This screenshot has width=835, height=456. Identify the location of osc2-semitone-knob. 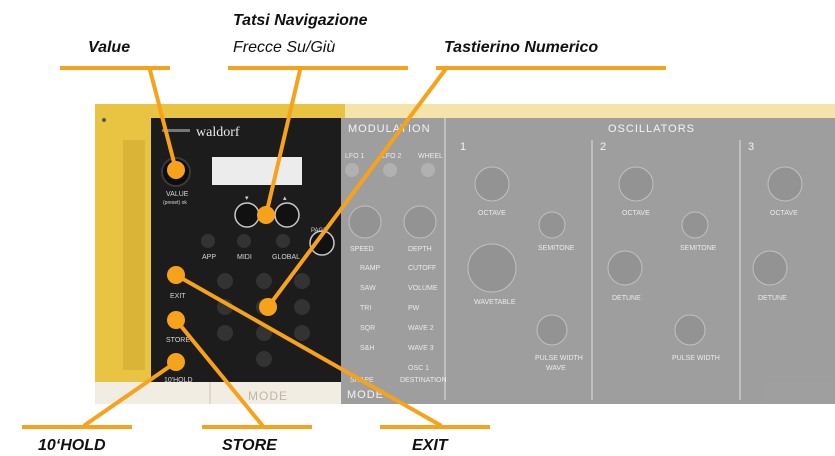
(695, 225).